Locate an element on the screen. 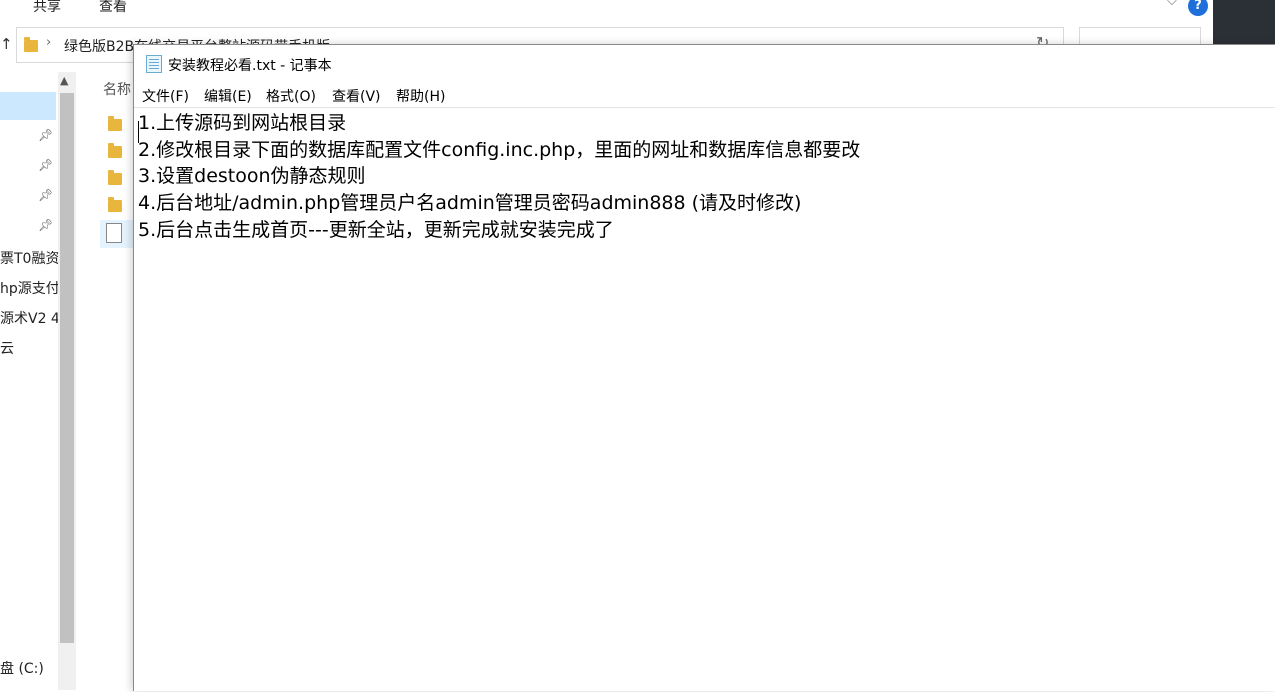 The image size is (1275, 692). nav-item: 票T0融资 is located at coordinates (29, 258).